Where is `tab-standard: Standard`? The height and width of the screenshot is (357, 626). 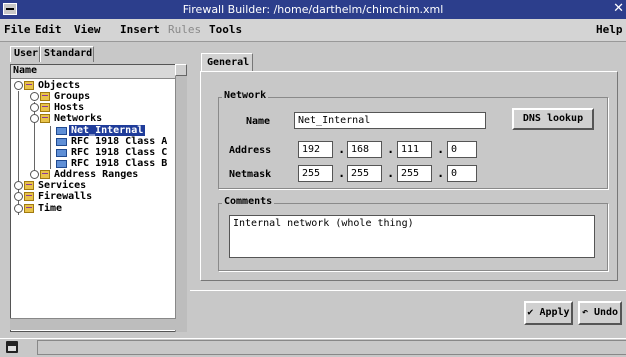
tab-standard: Standard is located at coordinates (67, 54).